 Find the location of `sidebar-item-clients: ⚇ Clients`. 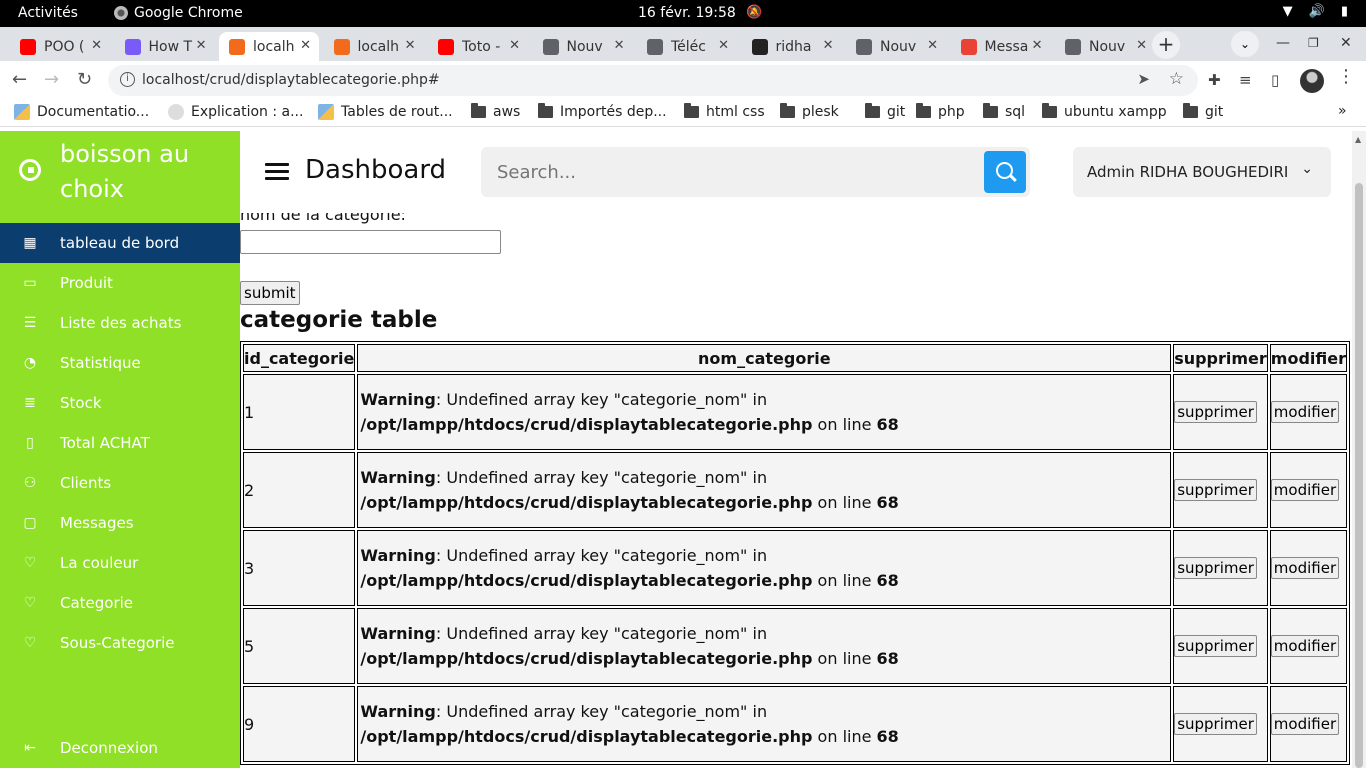

sidebar-item-clients: ⚇ Clients is located at coordinates (120, 483).